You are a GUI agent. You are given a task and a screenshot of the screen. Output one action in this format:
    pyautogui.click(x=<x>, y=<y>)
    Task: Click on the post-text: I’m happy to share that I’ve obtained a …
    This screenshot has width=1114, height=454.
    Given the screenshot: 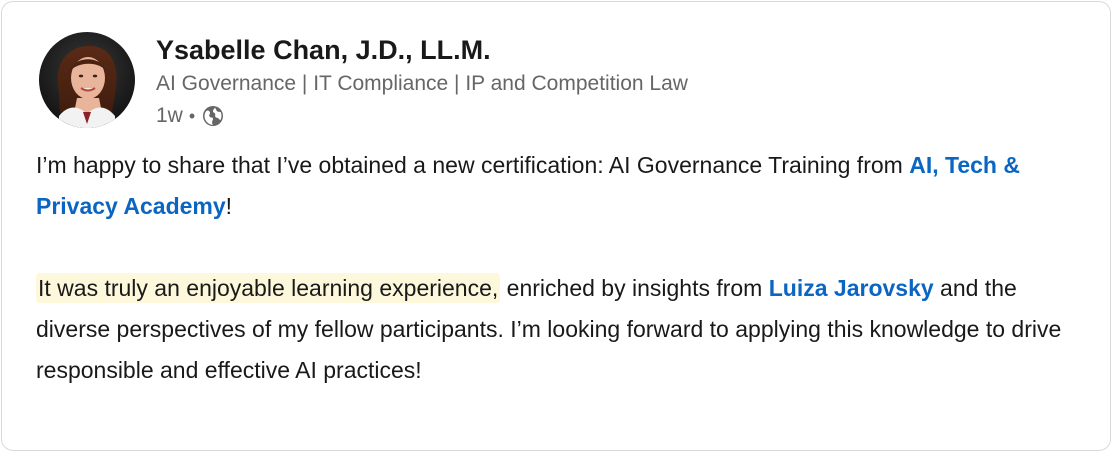 What is the action you would take?
    pyautogui.click(x=473, y=165)
    